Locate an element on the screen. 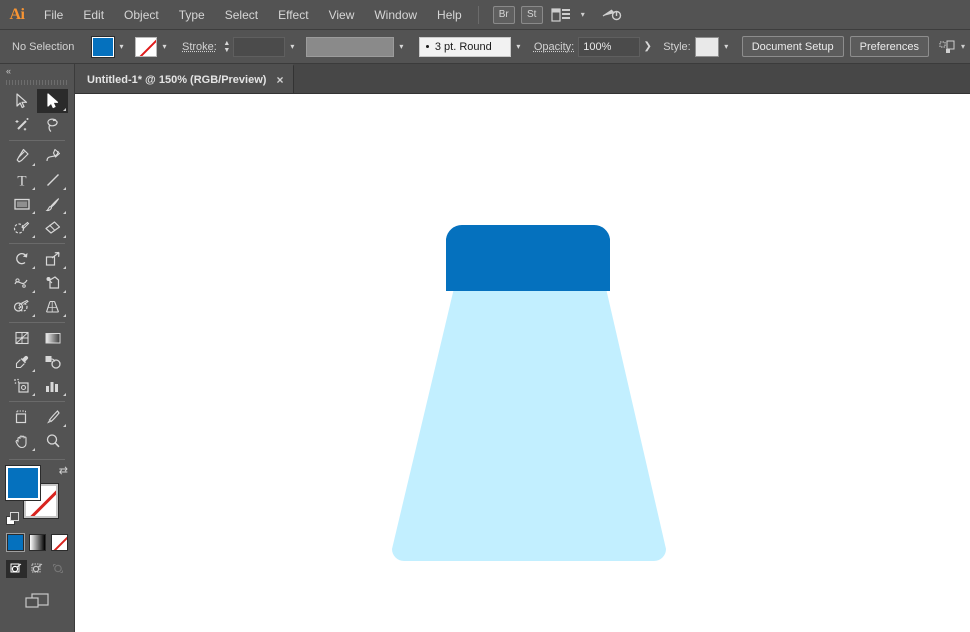 The height and width of the screenshot is (632, 970). brush-definition-control: 3 pt. Round ▾ is located at coordinates (472, 46).